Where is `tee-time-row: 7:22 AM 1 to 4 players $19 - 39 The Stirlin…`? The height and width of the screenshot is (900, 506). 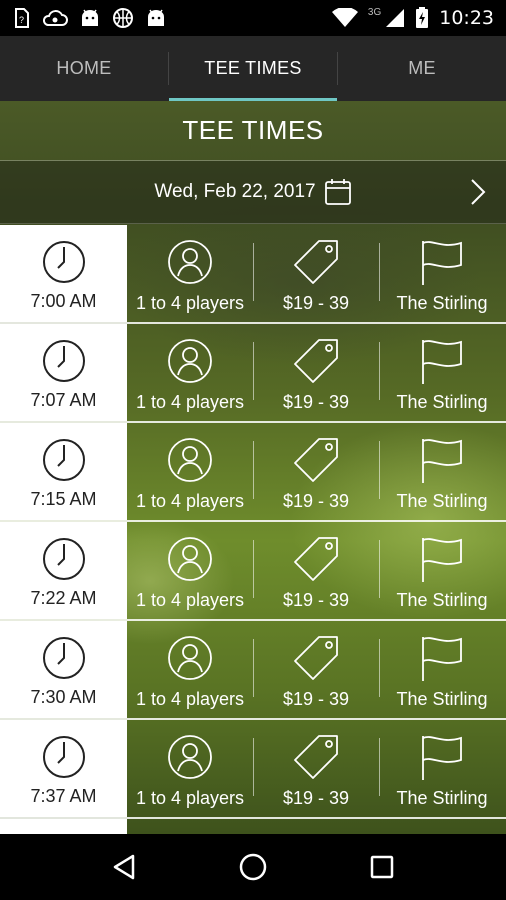
tee-time-row: 7:22 AM 1 to 4 players $19 - 39 The Stirlin… is located at coordinates (253, 571).